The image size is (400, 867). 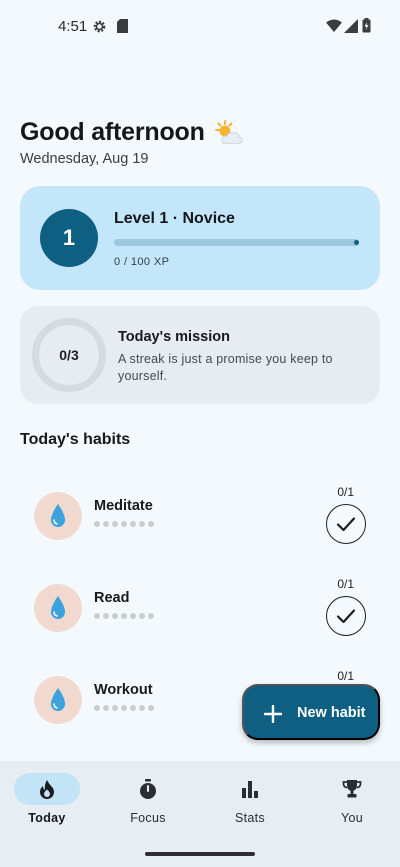 I want to click on nav-label: You, so click(x=352, y=818).